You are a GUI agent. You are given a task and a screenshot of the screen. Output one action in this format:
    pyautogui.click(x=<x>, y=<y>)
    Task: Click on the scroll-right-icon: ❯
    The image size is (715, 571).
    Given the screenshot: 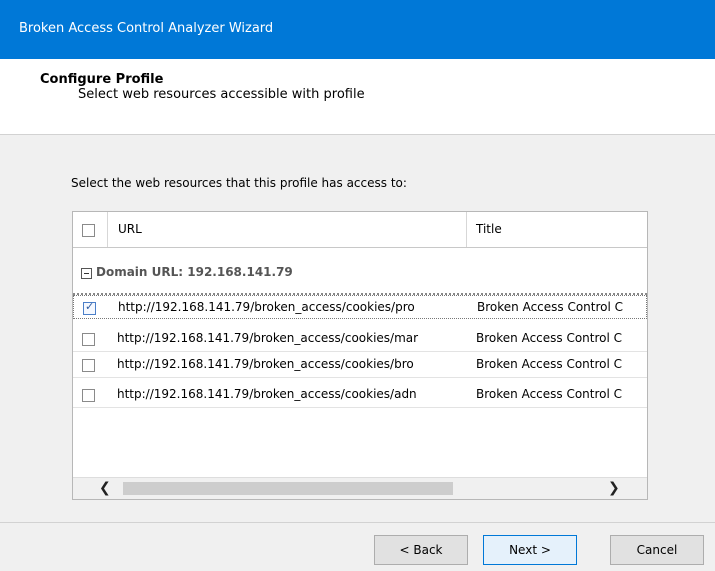 What is the action you would take?
    pyautogui.click(x=614, y=488)
    